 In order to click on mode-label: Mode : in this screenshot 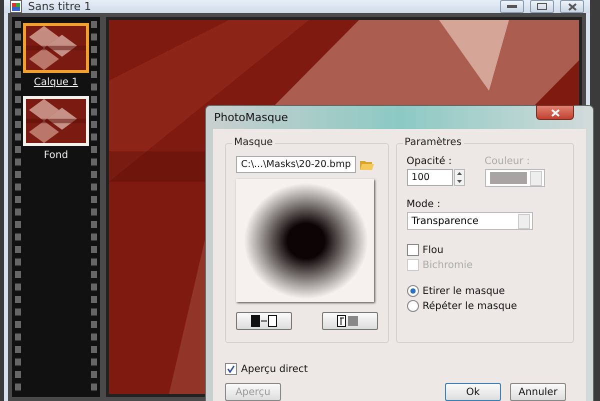, I will do `click(424, 204)`.